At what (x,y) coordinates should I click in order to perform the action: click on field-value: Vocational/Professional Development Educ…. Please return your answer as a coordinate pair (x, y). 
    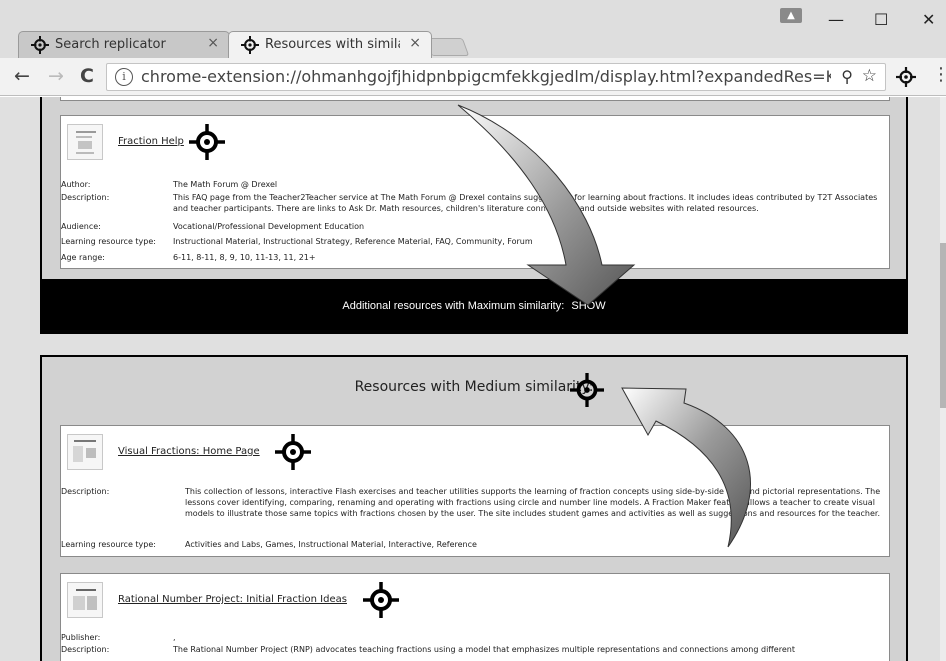
    Looking at the image, I should click on (269, 226).